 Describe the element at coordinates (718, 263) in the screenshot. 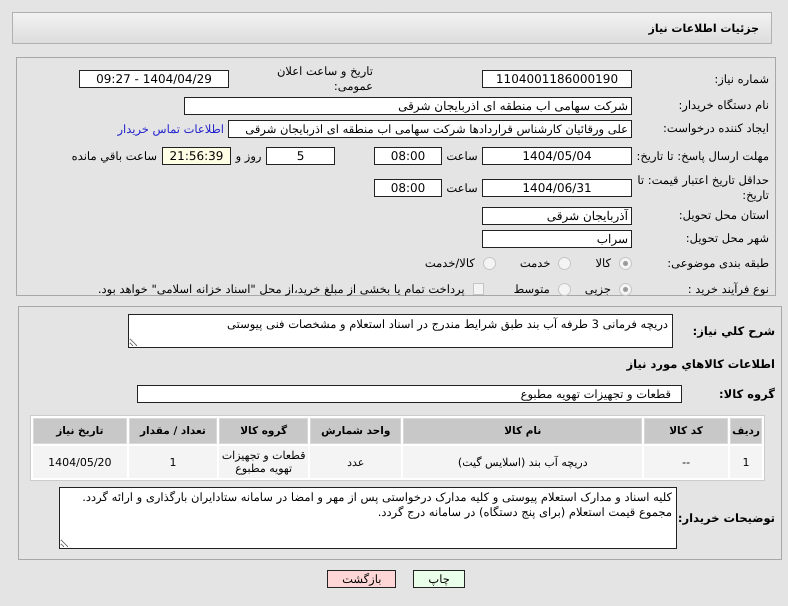

I see `field-label: طبقه بندی موضوعی:` at that location.